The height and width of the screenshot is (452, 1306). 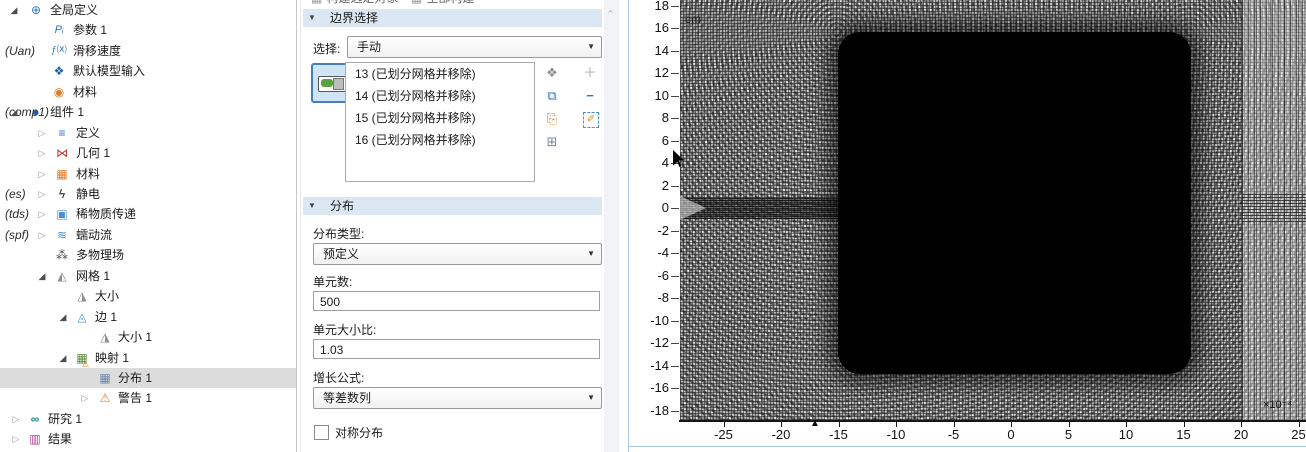 What do you see at coordinates (148, 194) in the screenshot?
I see `tree-item-electrostatics: ▷ ϟ 静电 (es)` at bounding box center [148, 194].